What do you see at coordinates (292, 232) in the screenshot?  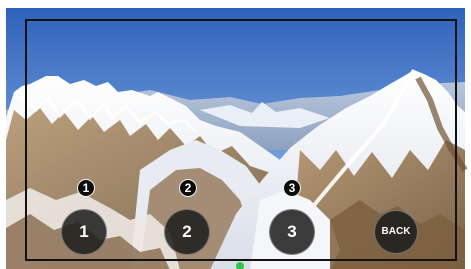 I see `option-3-button: 3` at bounding box center [292, 232].